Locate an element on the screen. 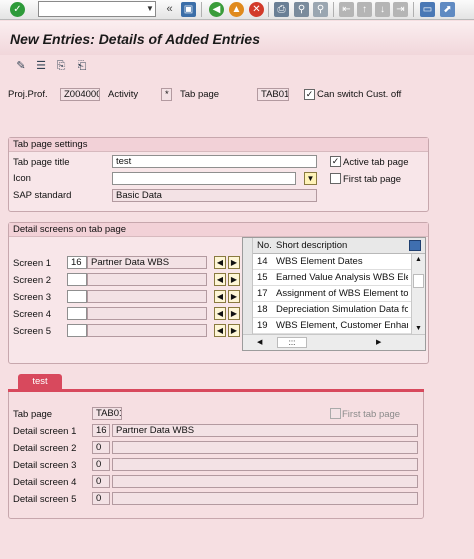 The width and height of the screenshot is (474, 559). active-tab-label: Active tab page is located at coordinates (376, 162).